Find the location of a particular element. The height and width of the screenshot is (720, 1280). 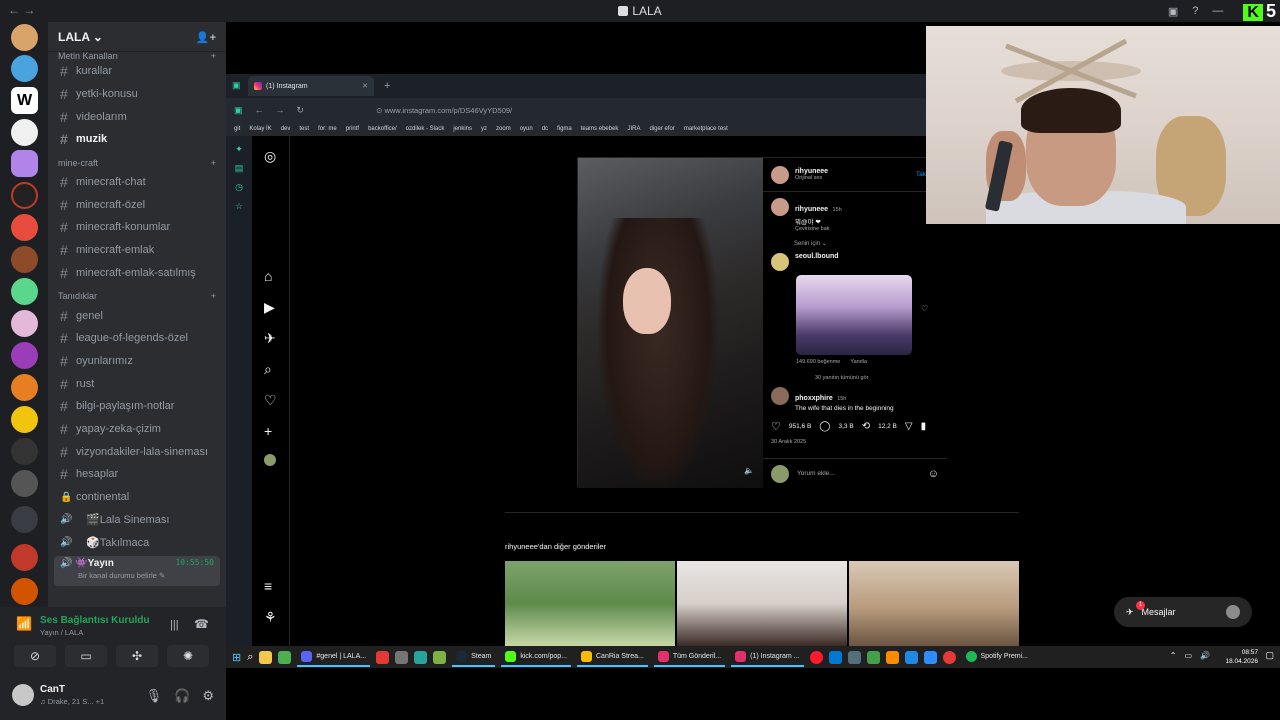

channel-yapay-zeka: # yapay-zeka-çizim is located at coordinates (137, 429).